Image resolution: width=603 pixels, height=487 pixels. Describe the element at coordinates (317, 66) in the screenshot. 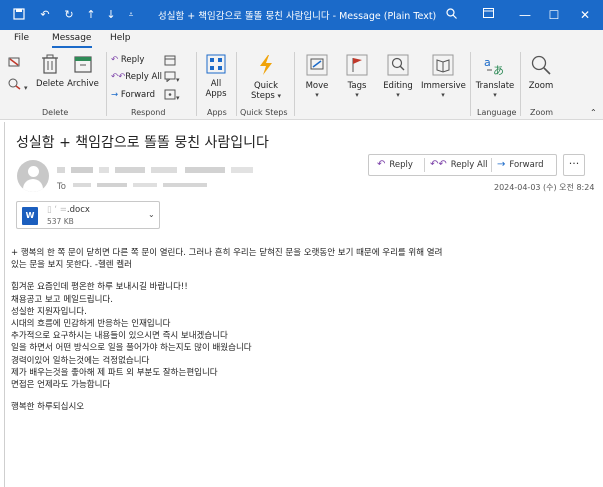

I see `move-icon` at that location.